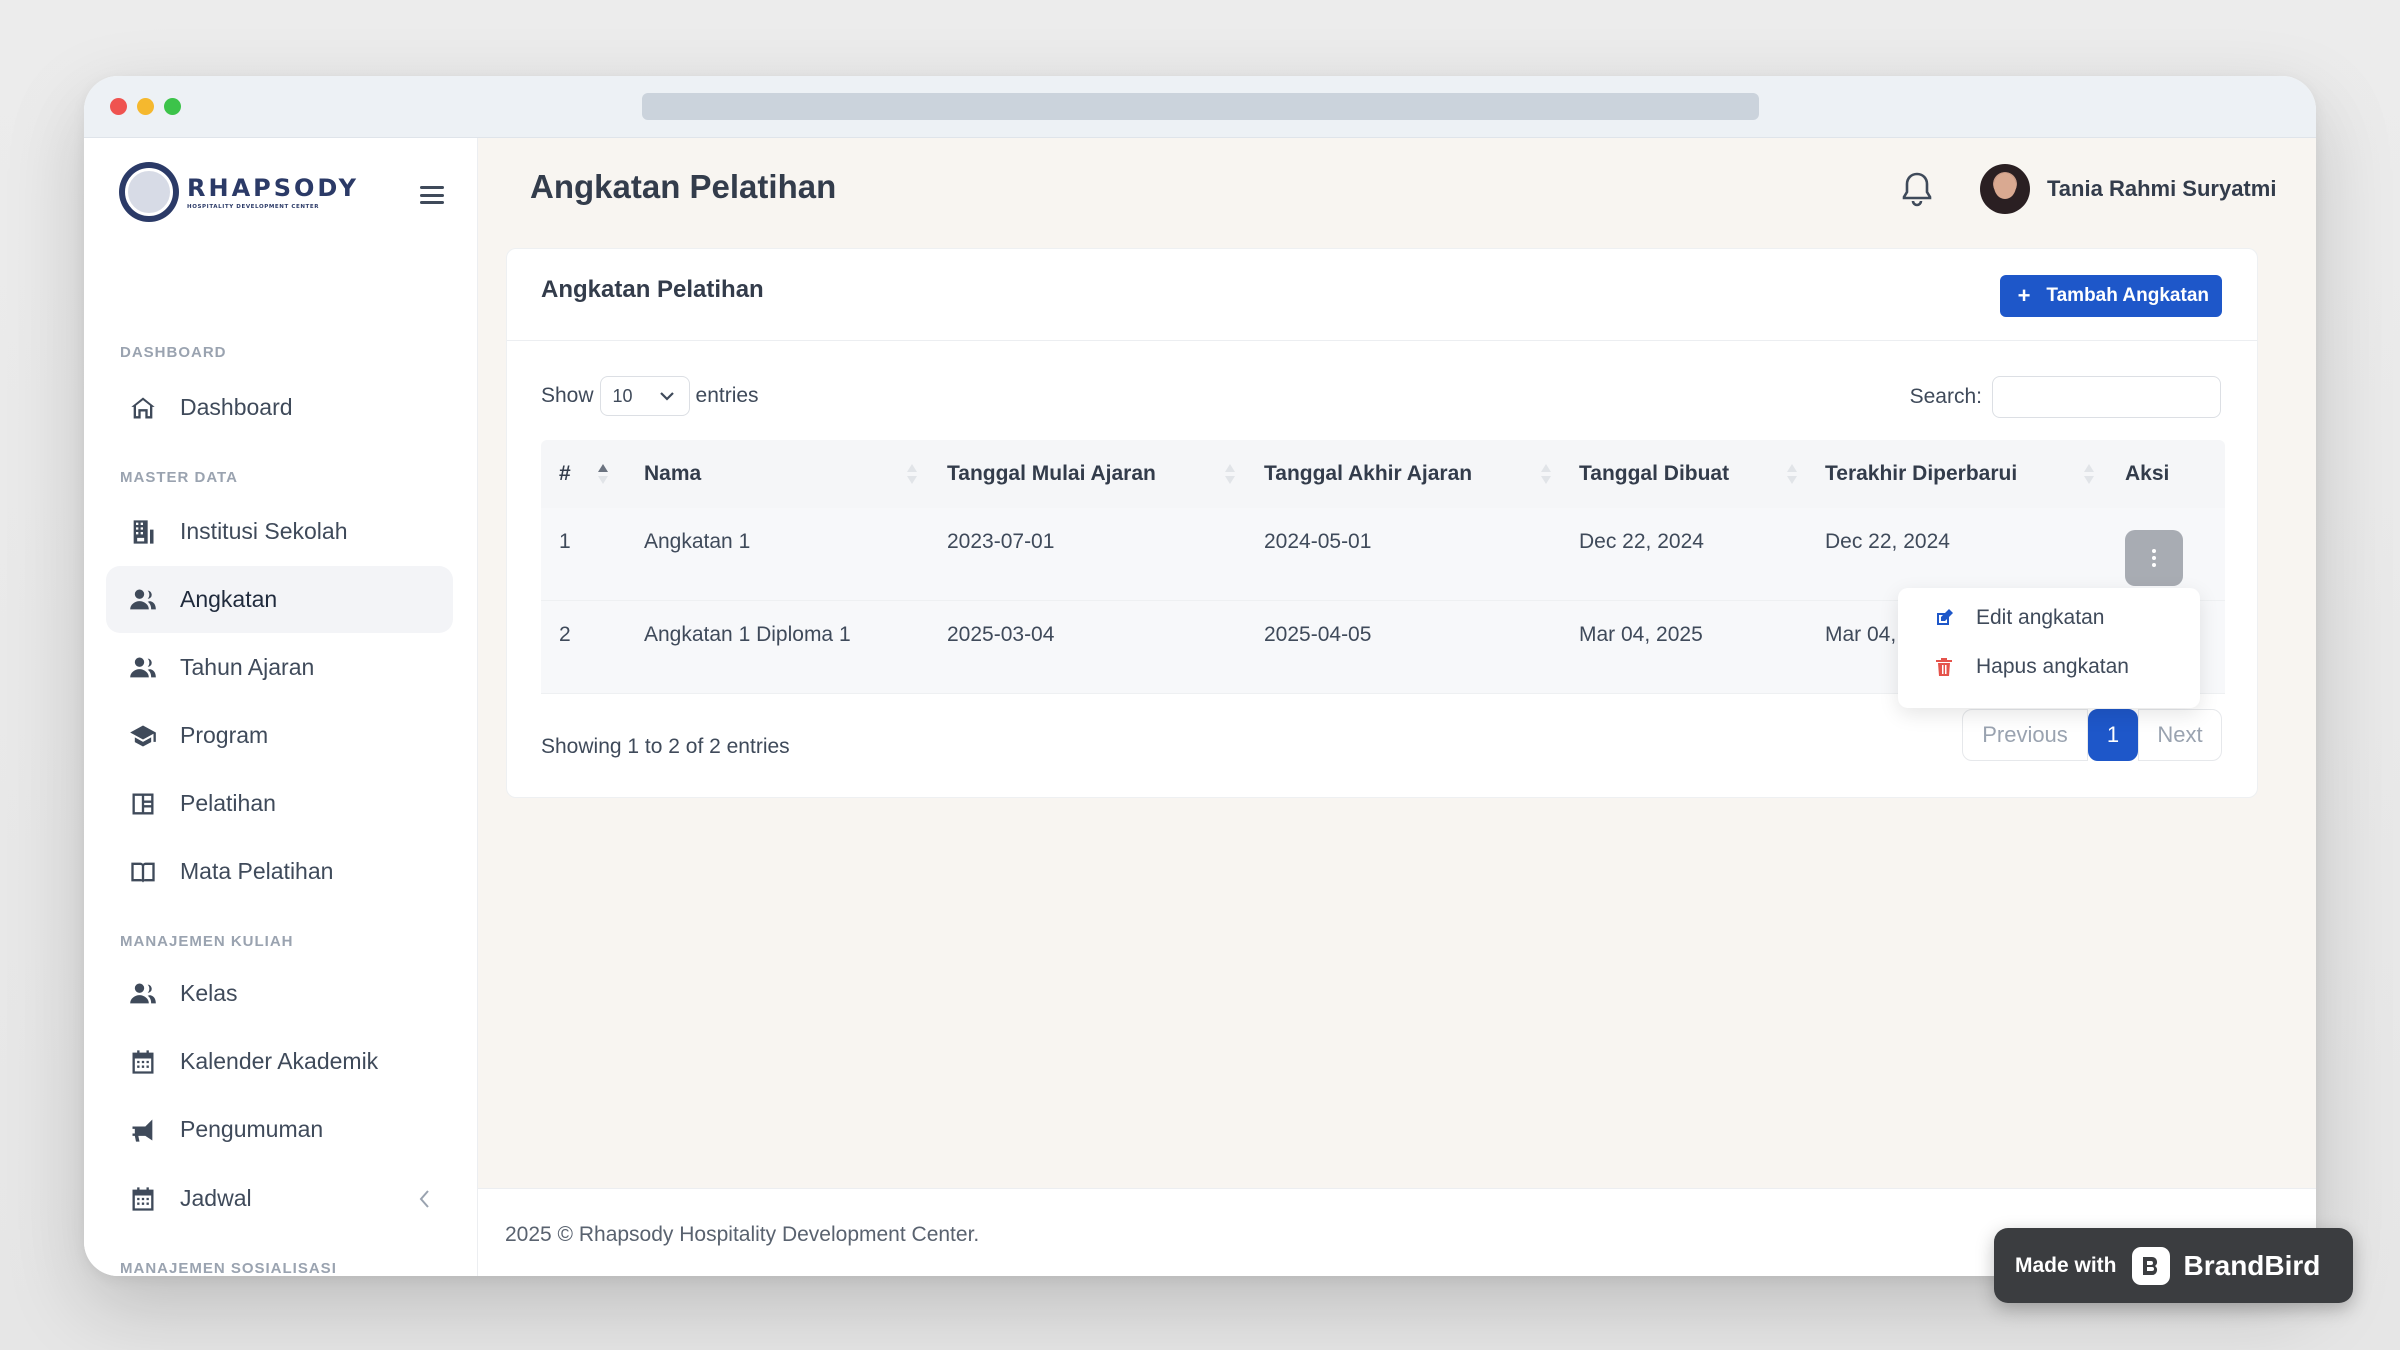 The width and height of the screenshot is (2400, 1350). Describe the element at coordinates (145, 106) in the screenshot. I see `minimize-window-dot` at that location.